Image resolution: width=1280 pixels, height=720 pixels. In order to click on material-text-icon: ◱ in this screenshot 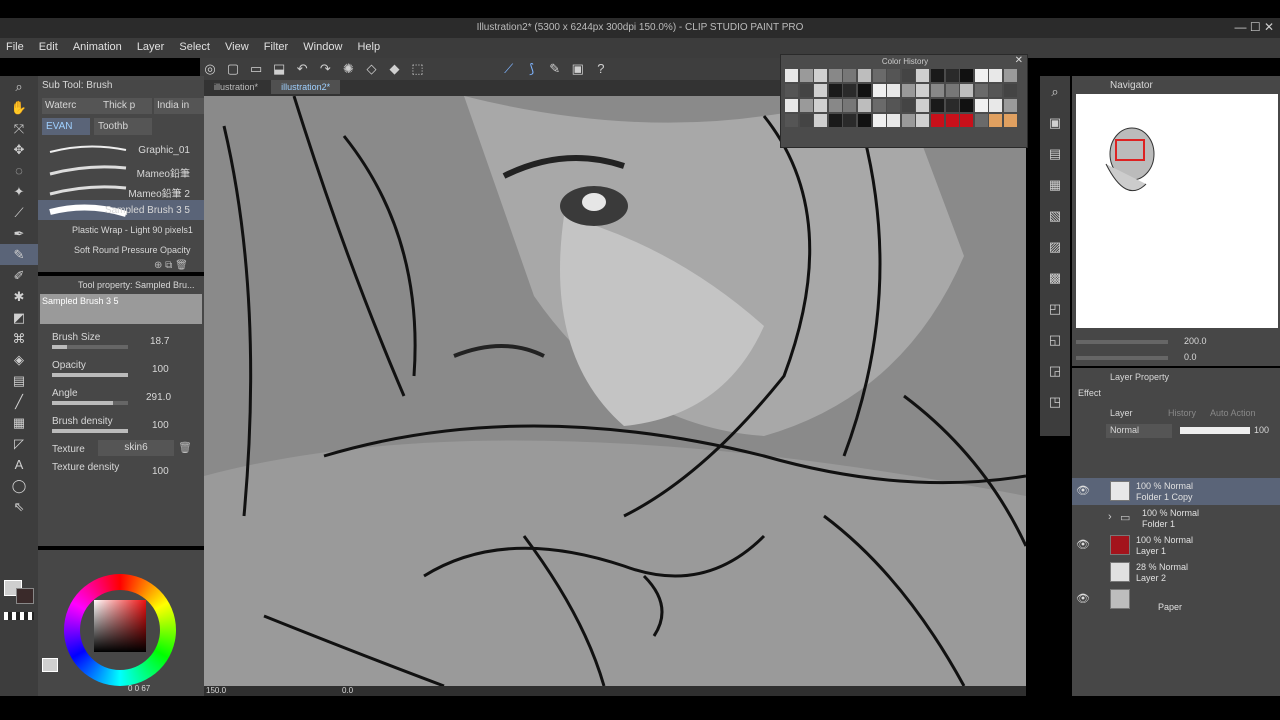, I will do `click(1055, 339)`.